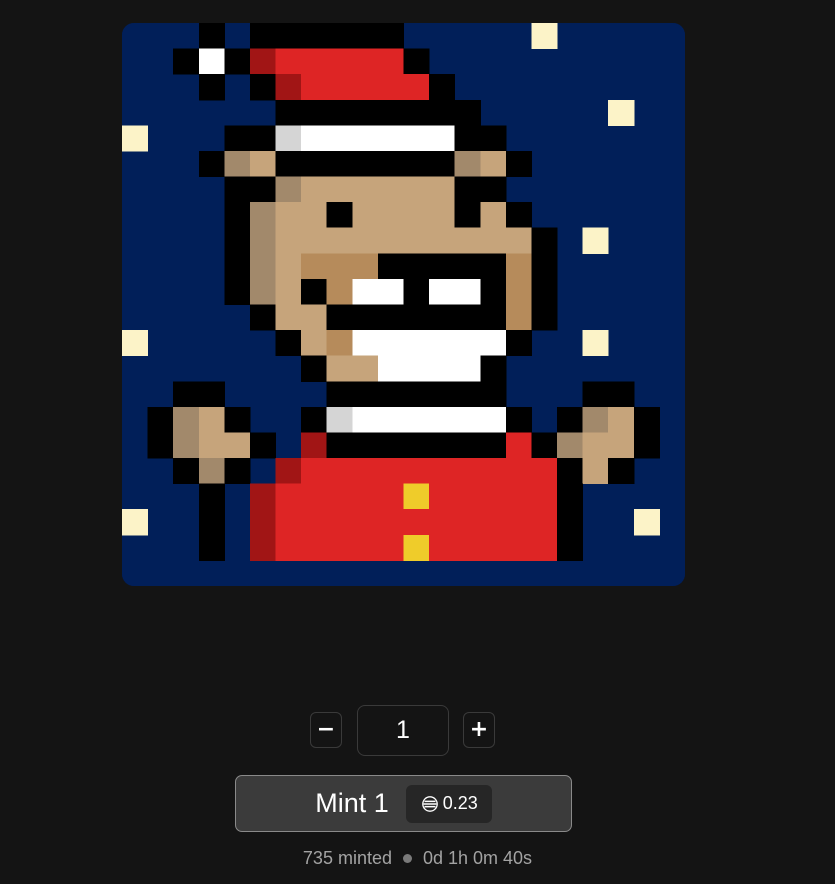 Image resolution: width=835 pixels, height=884 pixels. I want to click on ethereum-icon, so click(429, 803).